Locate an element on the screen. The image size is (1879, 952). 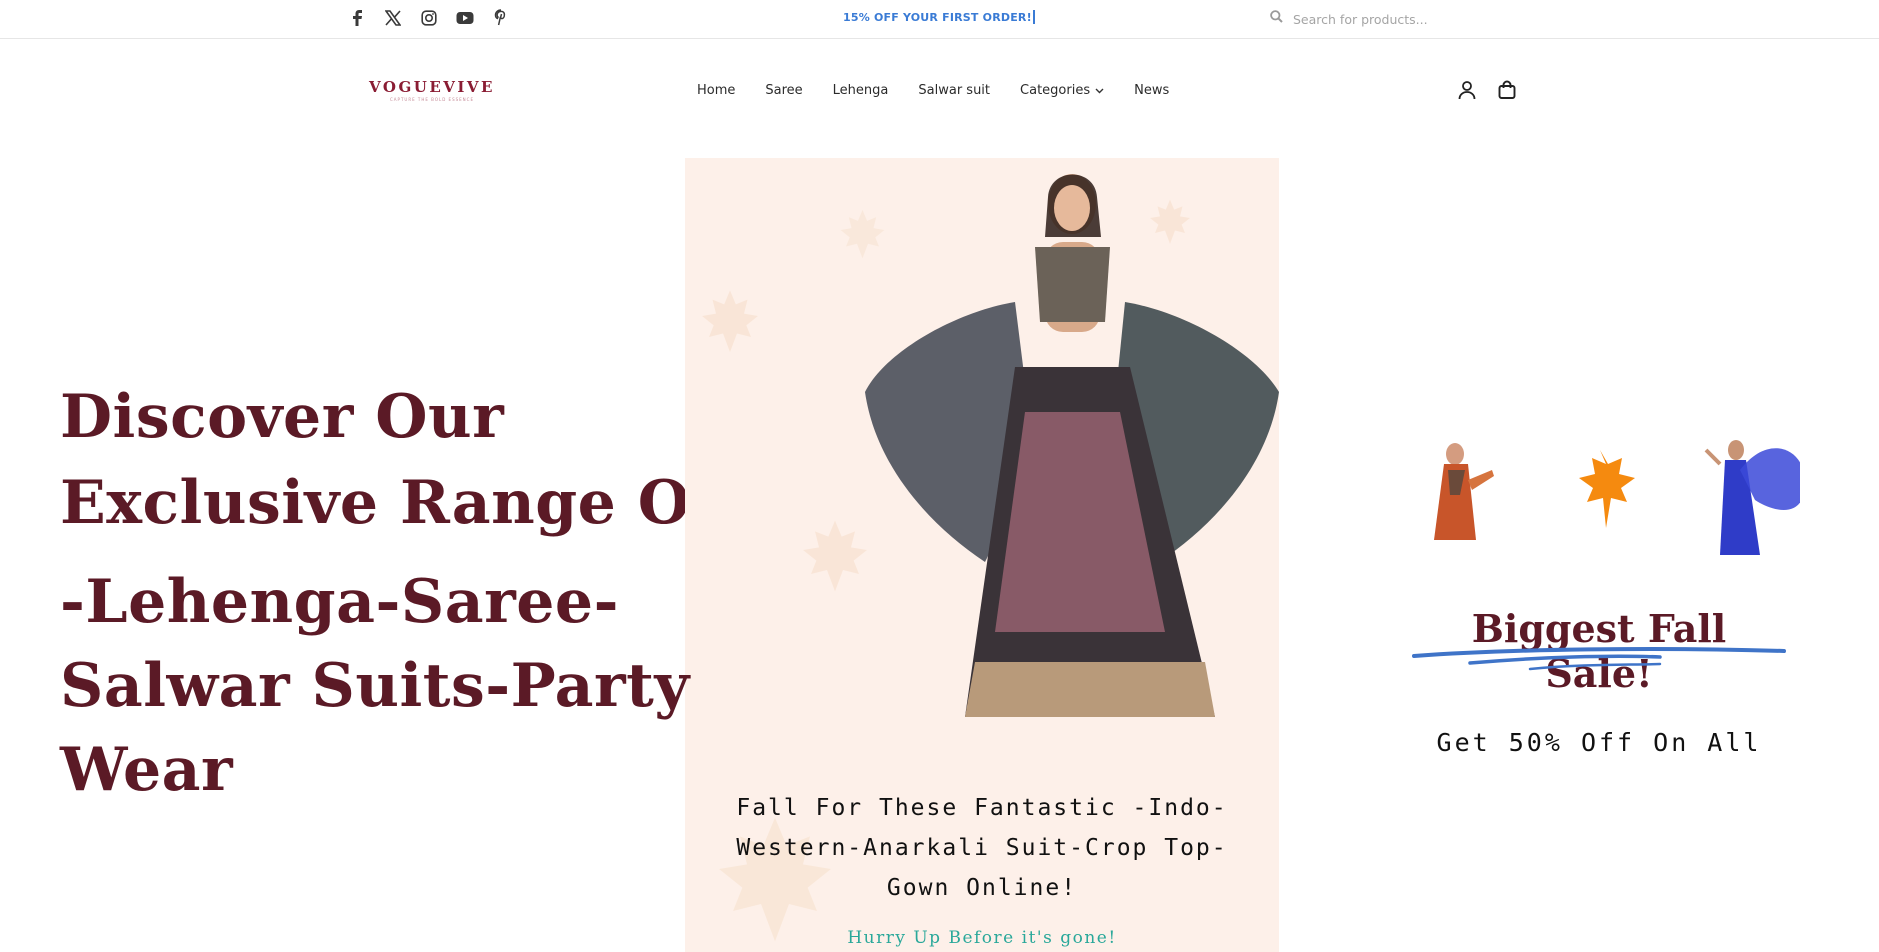
instagram-icon is located at coordinates (428, 17).